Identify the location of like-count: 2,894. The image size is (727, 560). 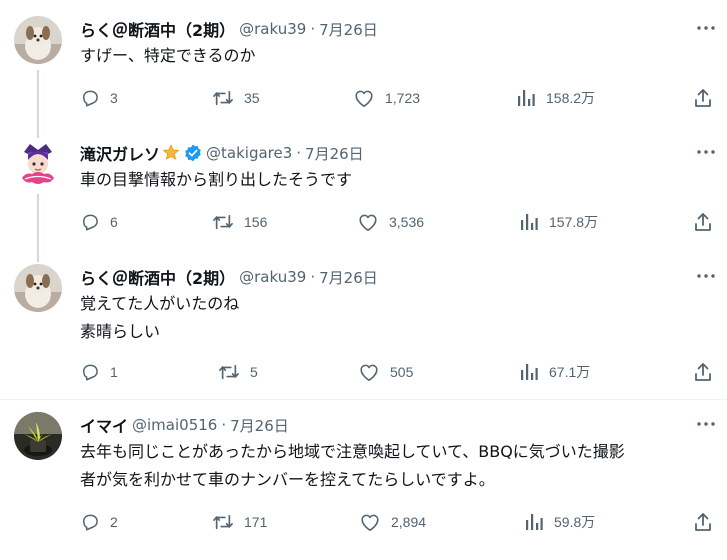
(409, 522).